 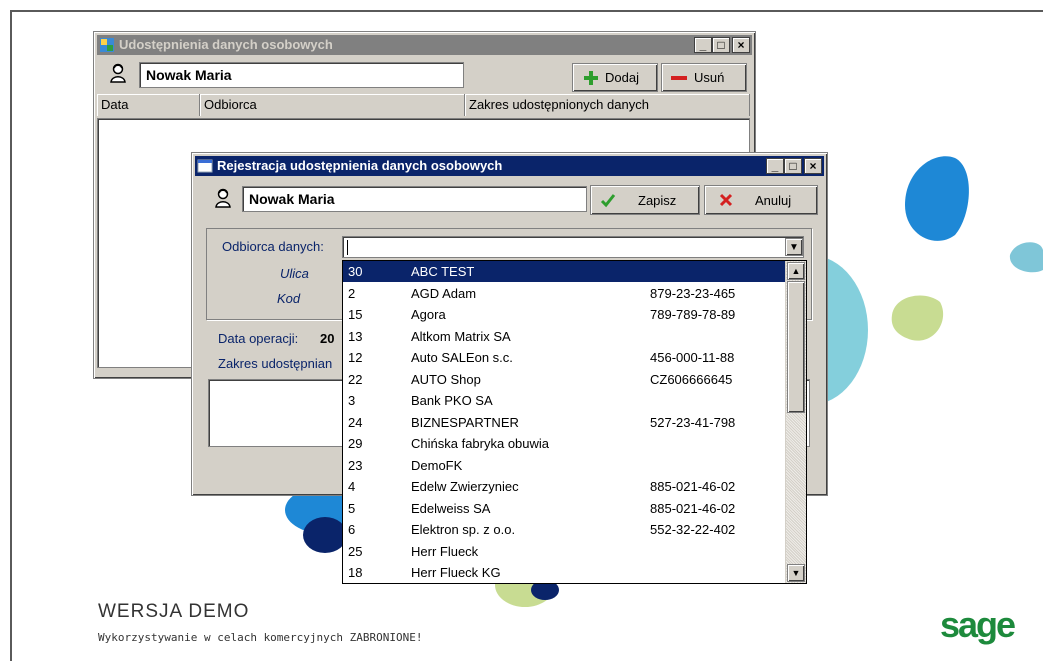 What do you see at coordinates (463, 529) in the screenshot?
I see `item-name: Elektron sp. z o.o.` at bounding box center [463, 529].